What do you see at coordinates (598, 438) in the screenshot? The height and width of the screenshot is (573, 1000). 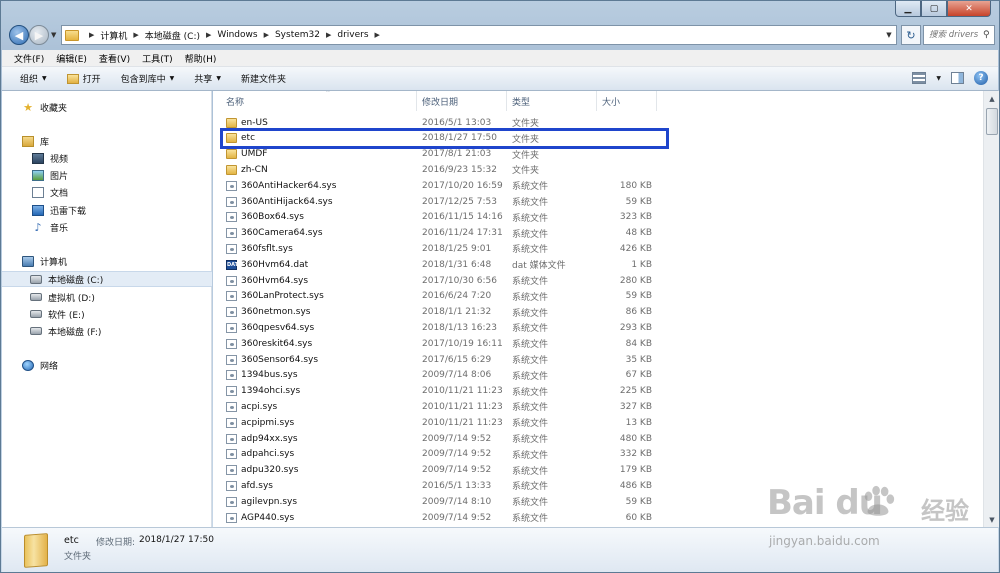 I see `table-row: adp94xx.sys 2009/7/14 9:52 系统文件 480 KB` at bounding box center [598, 438].